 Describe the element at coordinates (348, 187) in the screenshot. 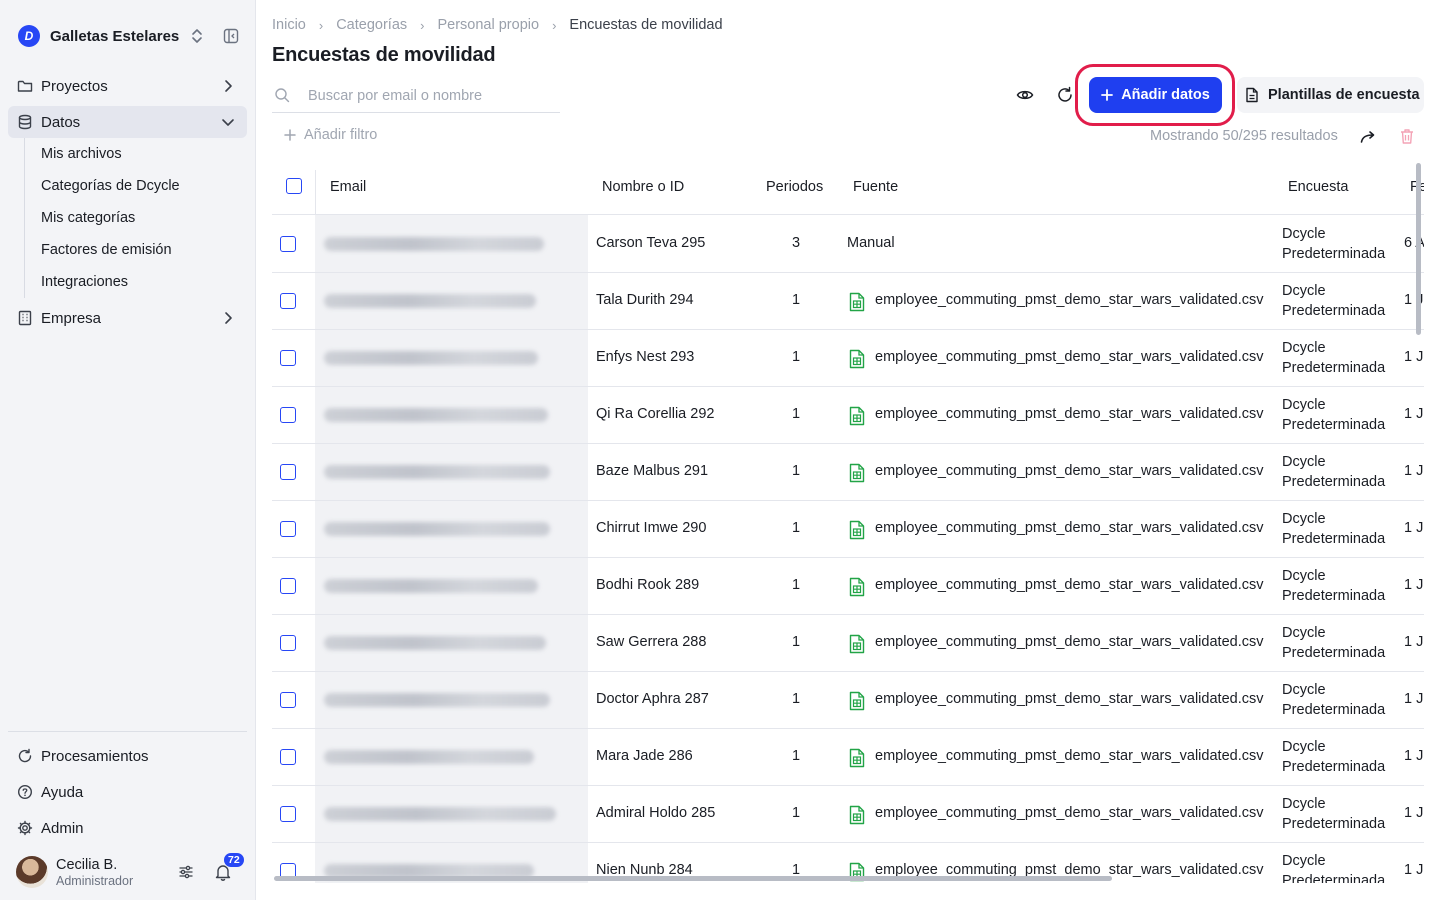

I see `column-header-email: Email` at that location.